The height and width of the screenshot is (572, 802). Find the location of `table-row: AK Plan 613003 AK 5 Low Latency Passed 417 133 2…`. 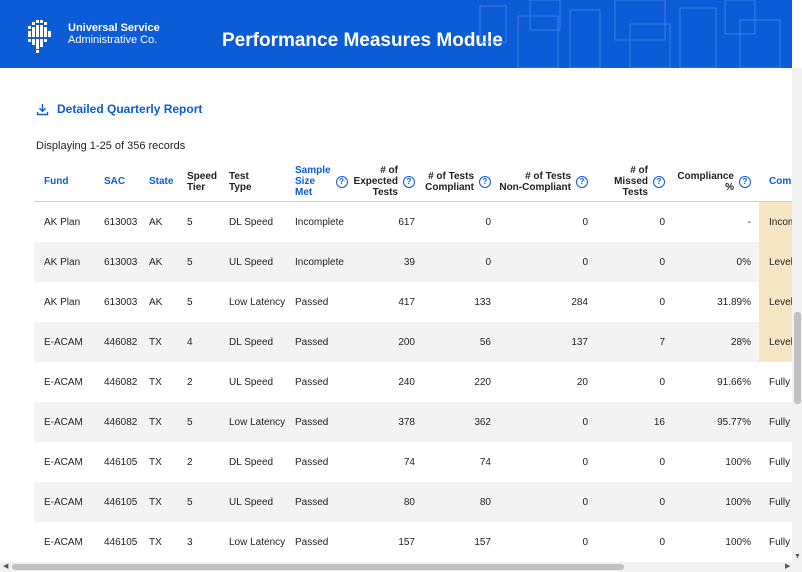

table-row: AK Plan 613003 AK 5 Low Latency Passed 417 133 2… is located at coordinates (413, 302).